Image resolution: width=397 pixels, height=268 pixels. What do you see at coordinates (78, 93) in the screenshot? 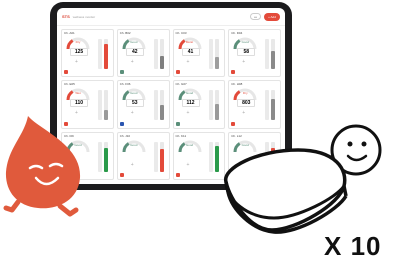
I see `tile-status: Wet` at bounding box center [78, 93].